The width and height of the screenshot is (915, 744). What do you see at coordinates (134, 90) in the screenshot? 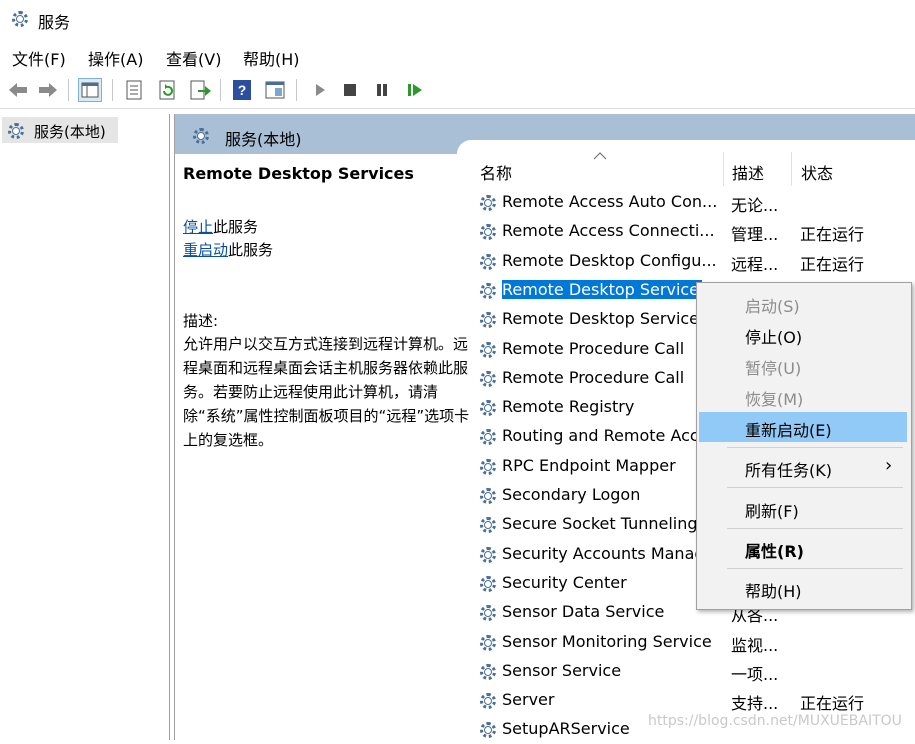
I see `properties-icon` at bounding box center [134, 90].